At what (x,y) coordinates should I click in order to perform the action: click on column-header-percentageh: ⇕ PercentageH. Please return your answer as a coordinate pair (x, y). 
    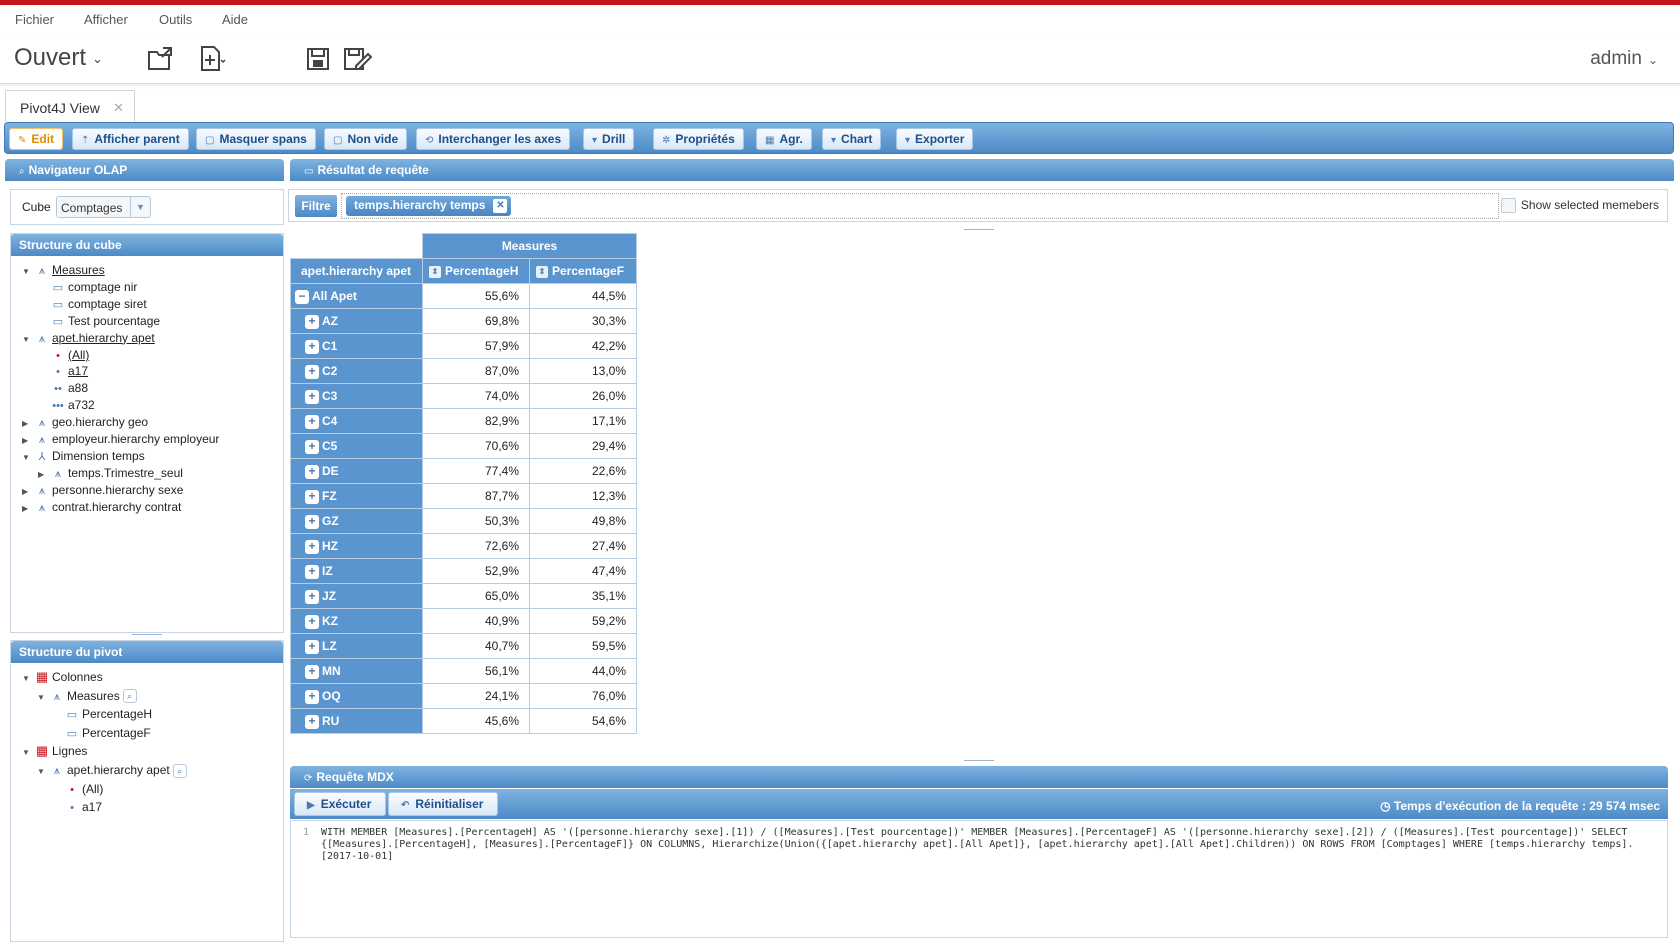
    Looking at the image, I should click on (476, 271).